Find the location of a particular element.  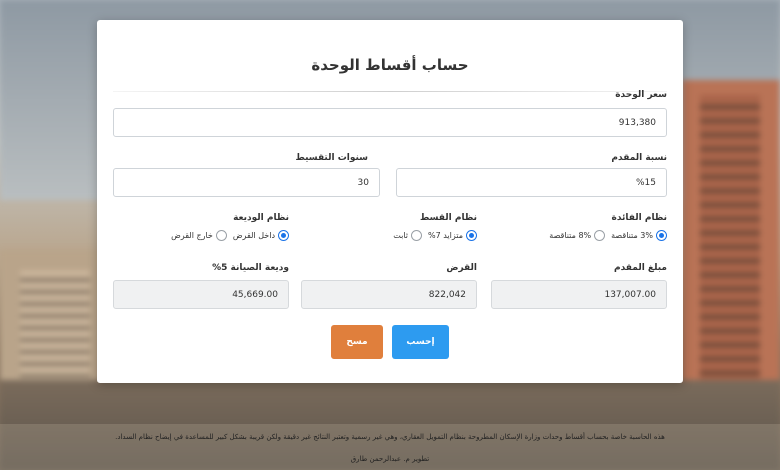

deposit-system-label: نظام الوديعة is located at coordinates (261, 218).